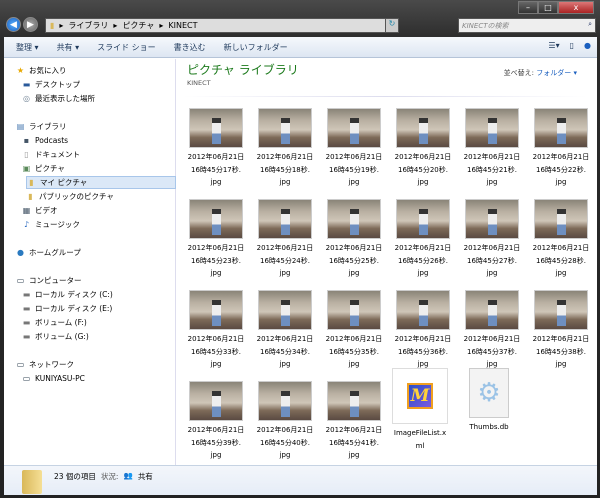  Describe the element at coordinates (354, 421) in the screenshot. I see `file-item-jpg: 2012年06月21日 16時45分41秒. jpg` at that location.